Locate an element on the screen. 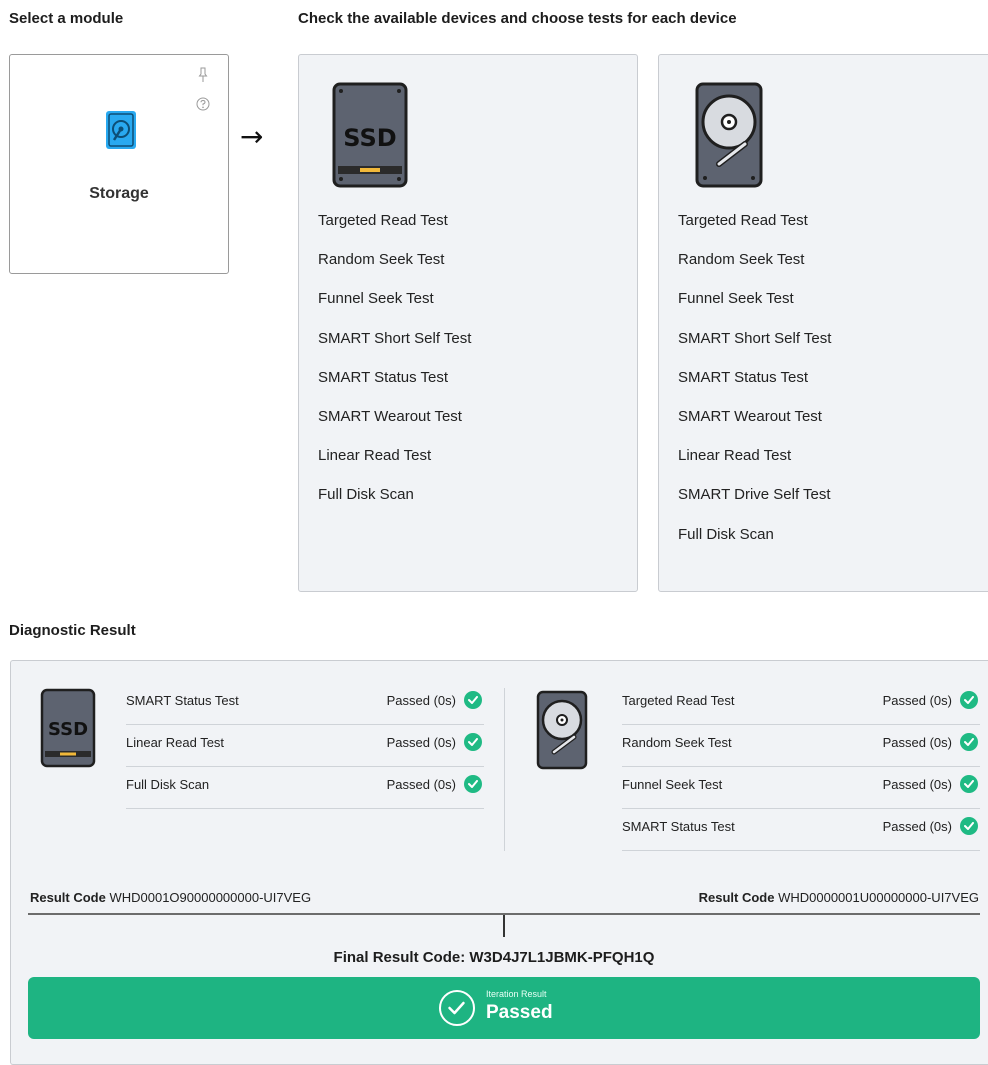 The height and width of the screenshot is (1065, 988). result-test-name: Targeted Read Test is located at coordinates (678, 700).